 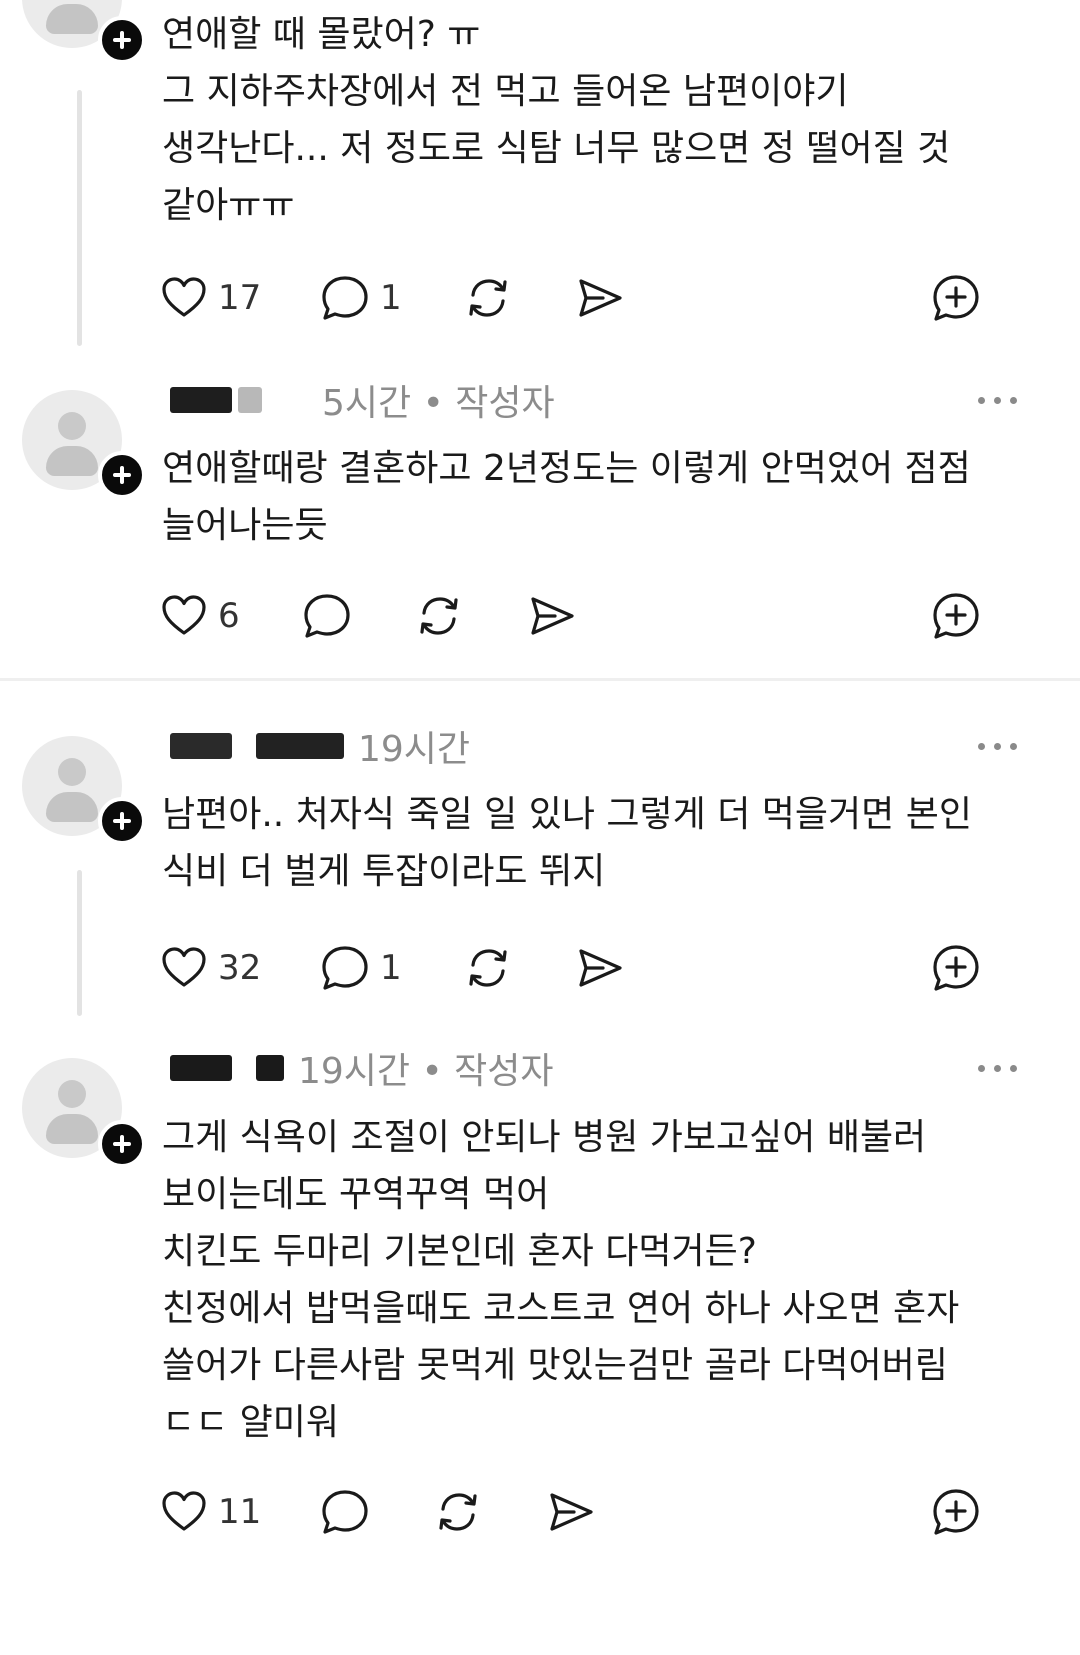 What do you see at coordinates (540, 1512) in the screenshot?
I see `action-bar: 11` at bounding box center [540, 1512].